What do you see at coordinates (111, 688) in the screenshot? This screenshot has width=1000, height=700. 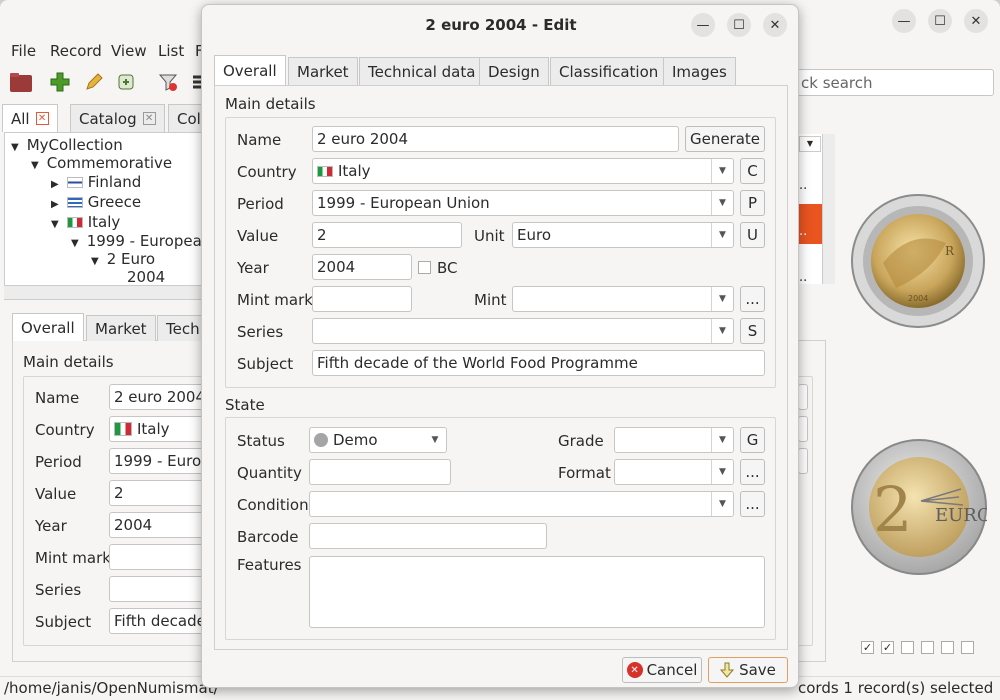 I see `status-path: /home/janis/OpenNumismat/` at bounding box center [111, 688].